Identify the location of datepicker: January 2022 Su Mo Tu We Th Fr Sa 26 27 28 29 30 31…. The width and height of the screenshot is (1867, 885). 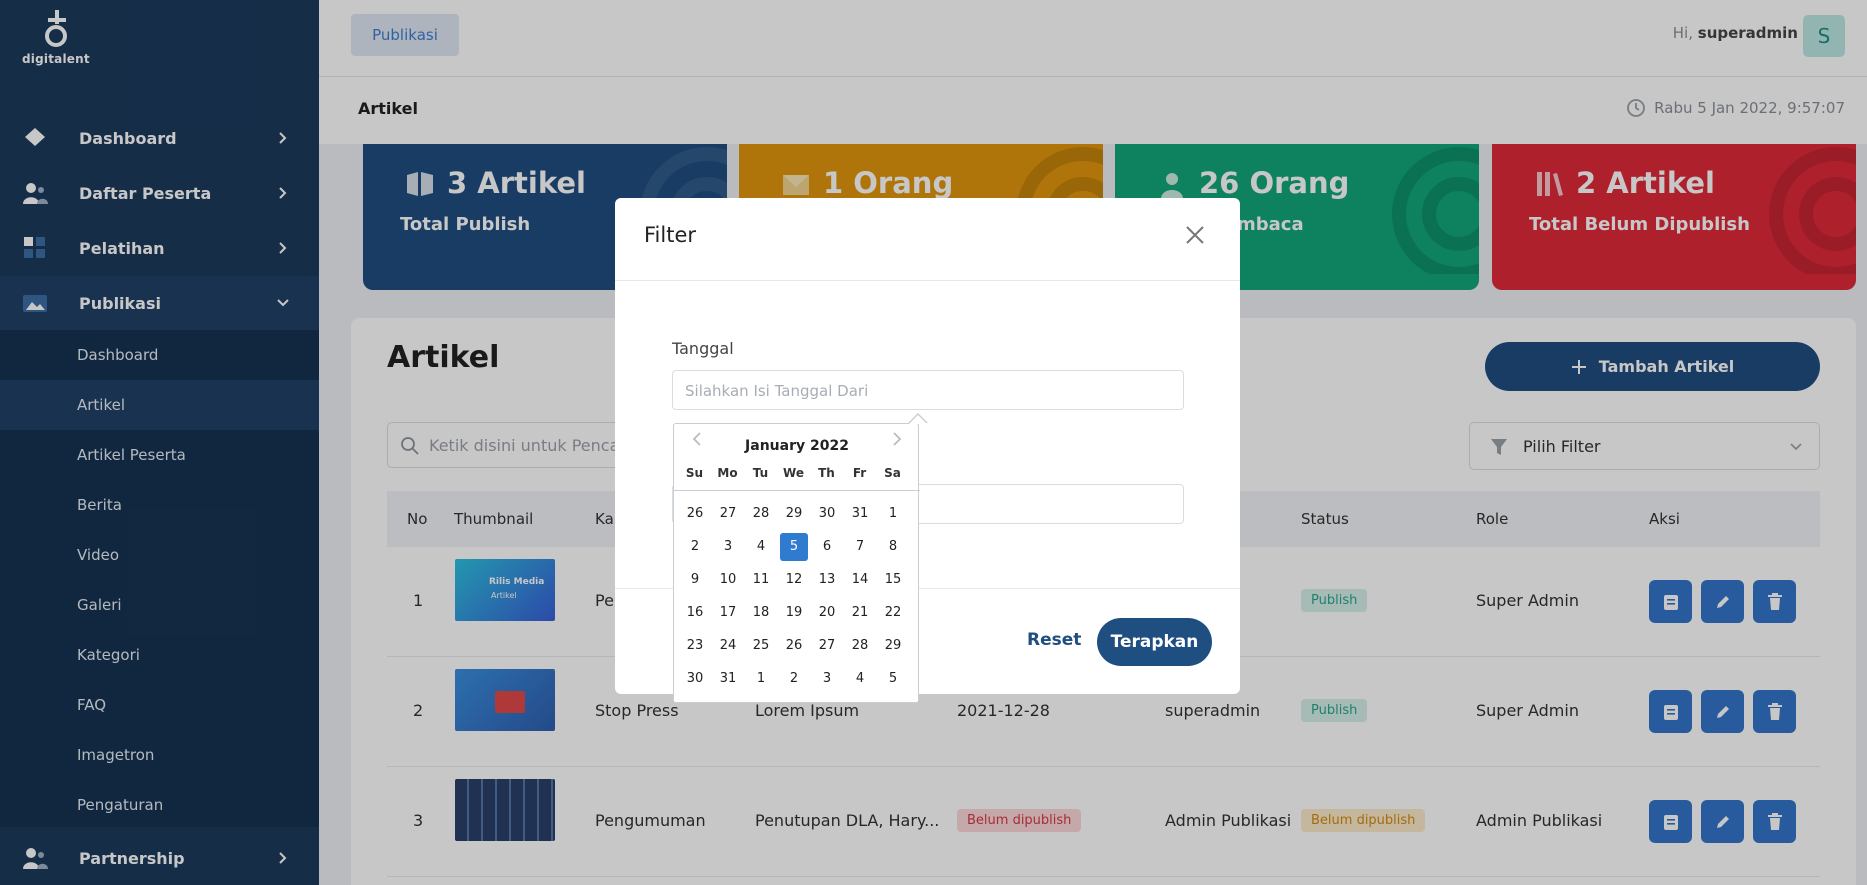
(796, 563).